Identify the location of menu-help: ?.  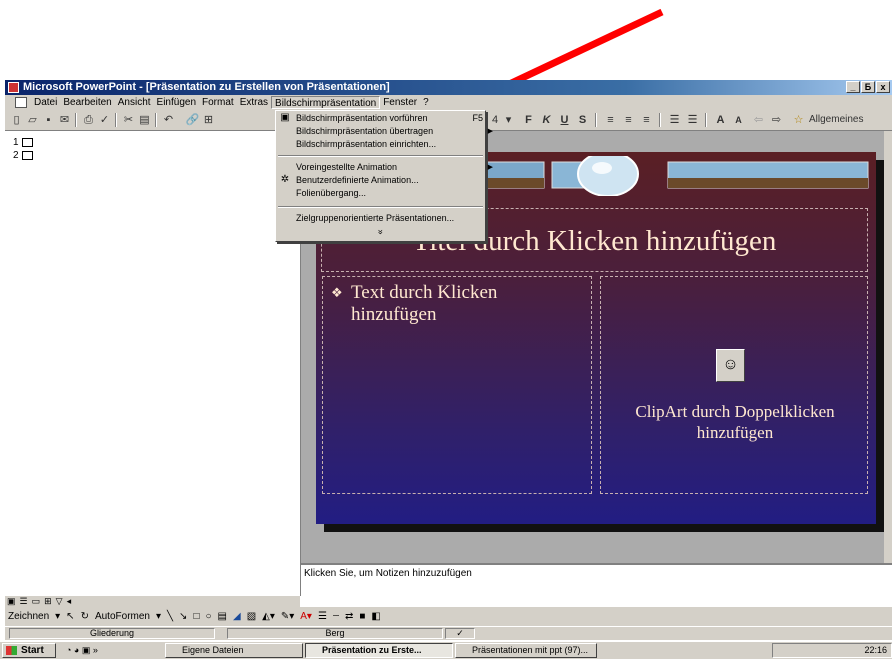
(426, 102).